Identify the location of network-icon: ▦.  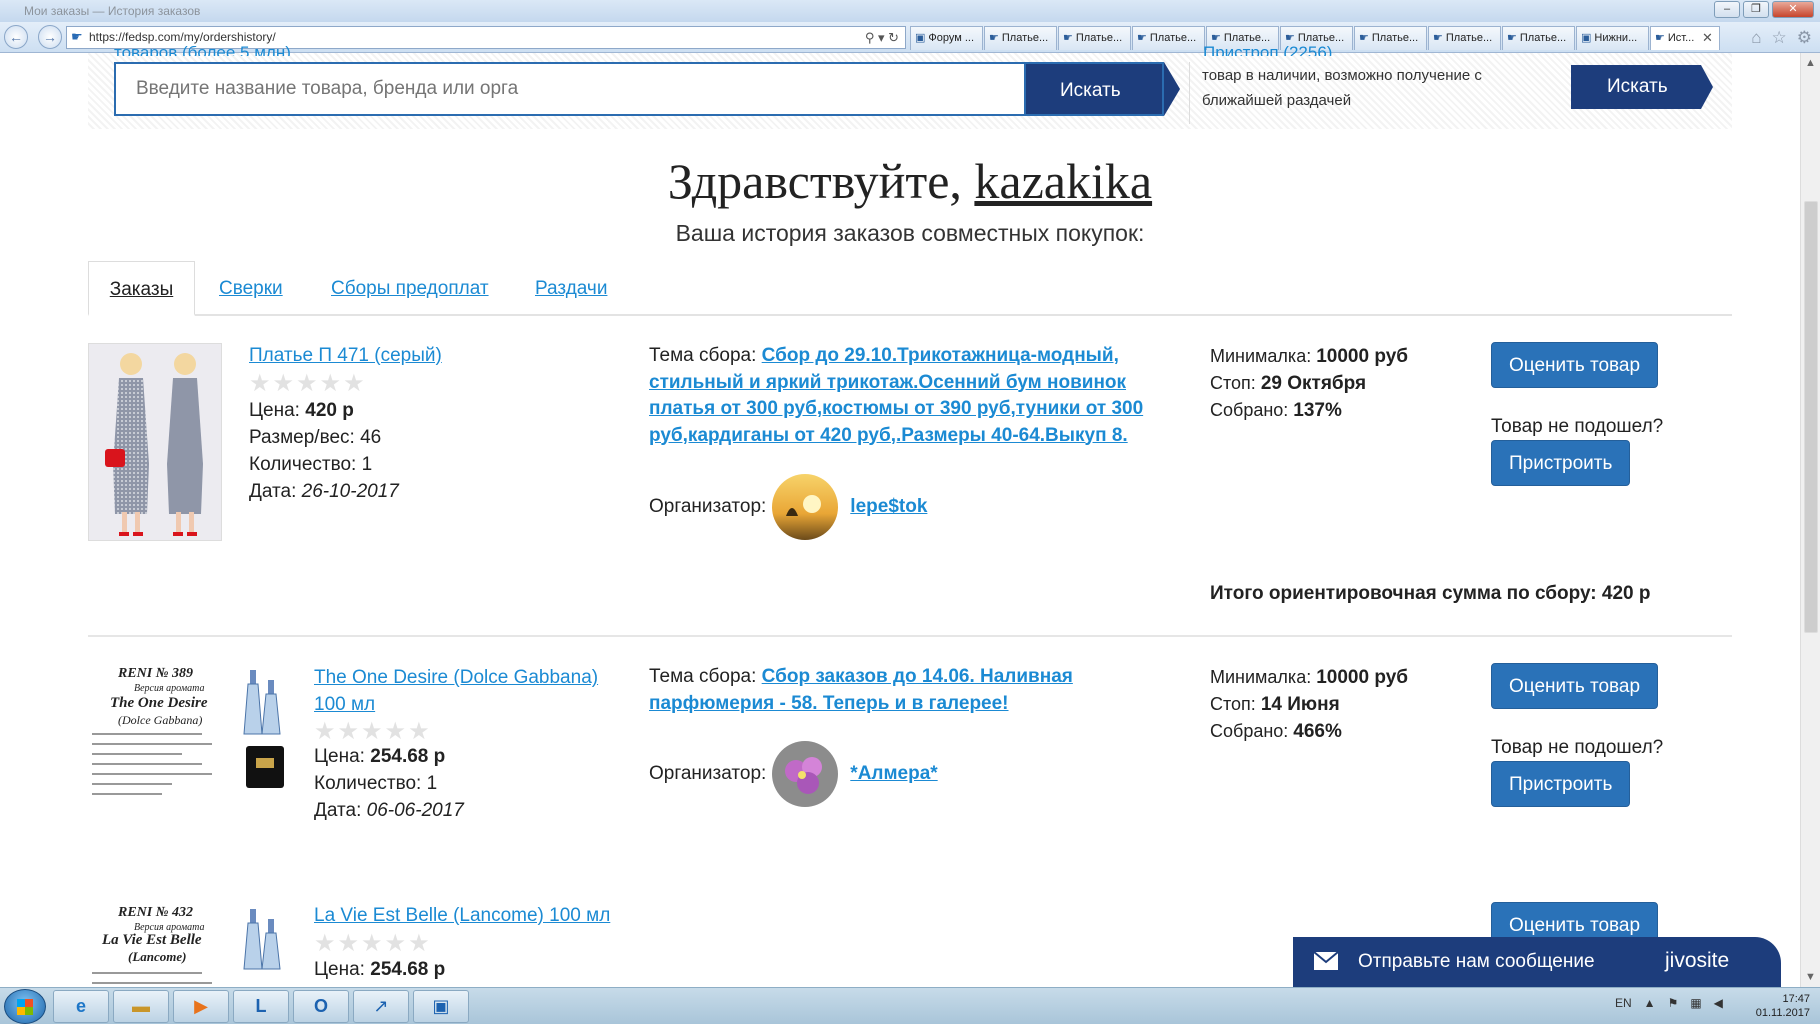
(1695, 1003).